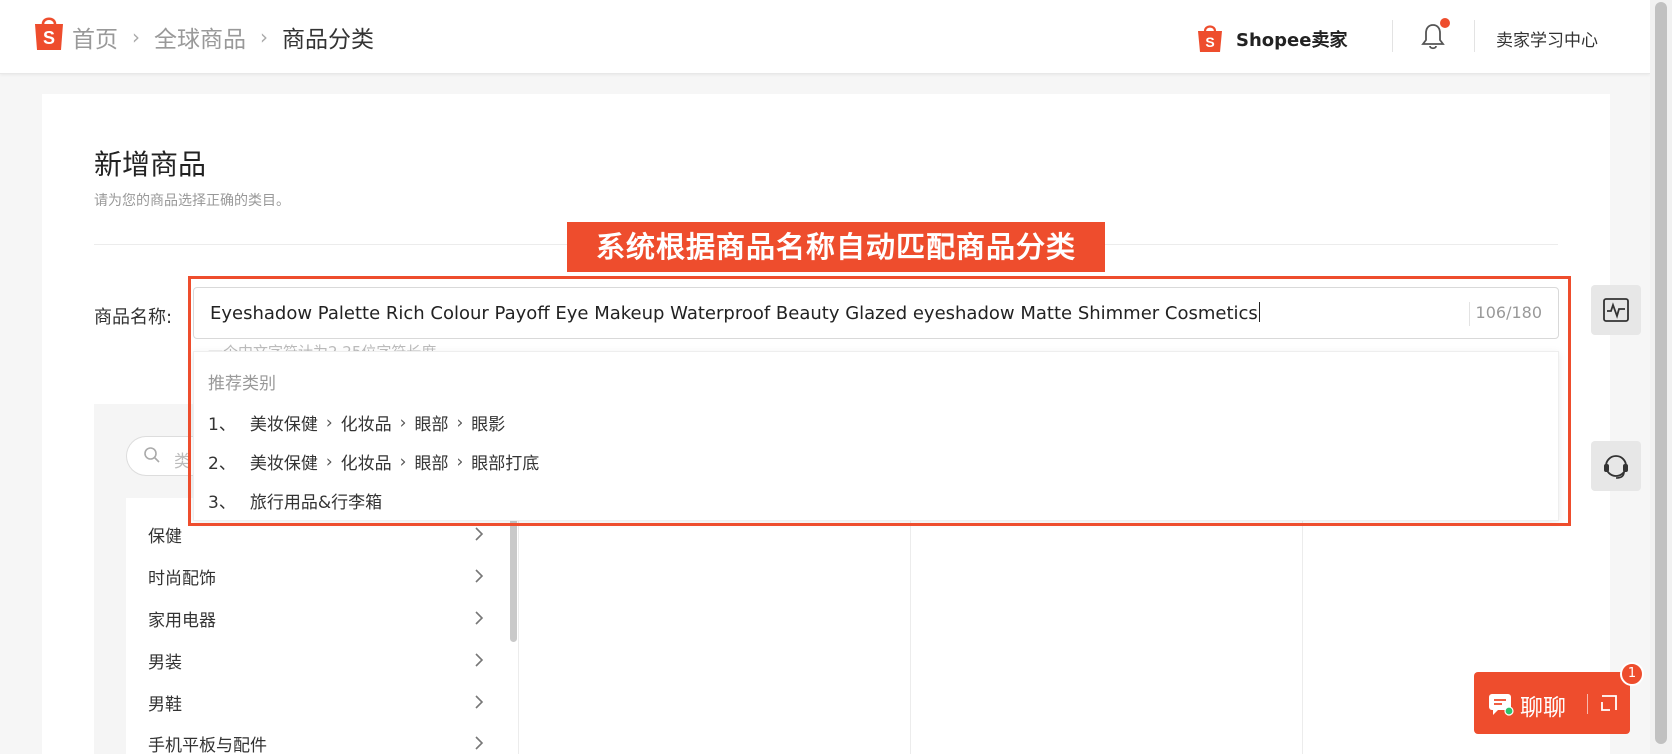  Describe the element at coordinates (182, 576) in the screenshot. I see `category-item: 时尚配饰` at that location.